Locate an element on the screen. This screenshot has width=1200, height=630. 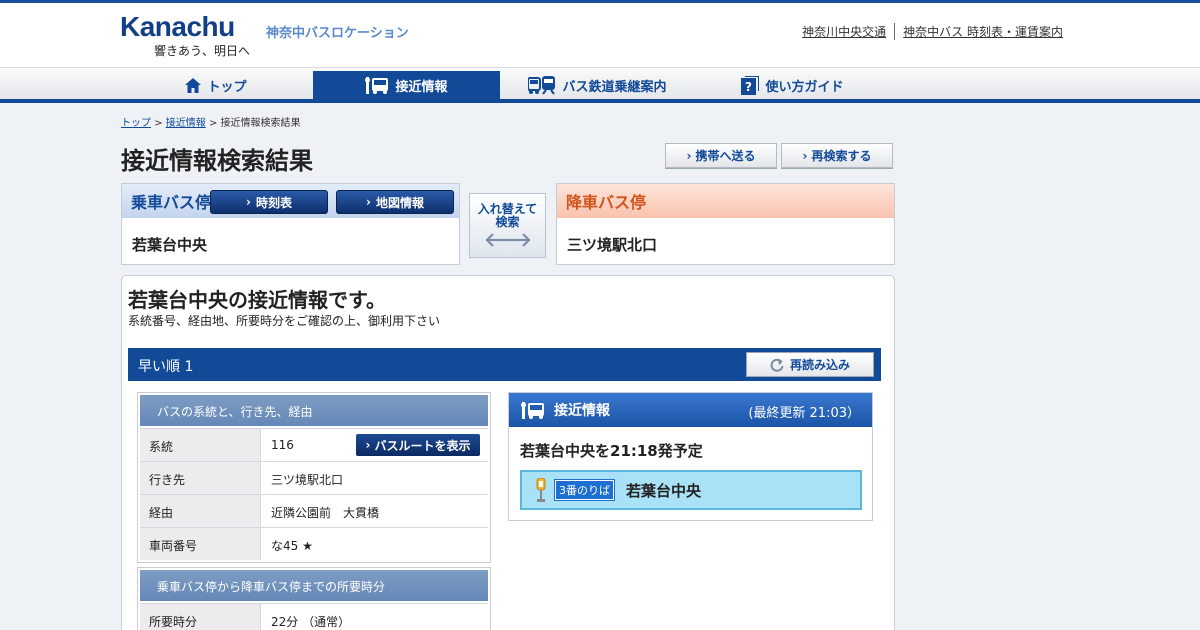
send-to-mobile-button: › 携帯へ送る is located at coordinates (721, 155).